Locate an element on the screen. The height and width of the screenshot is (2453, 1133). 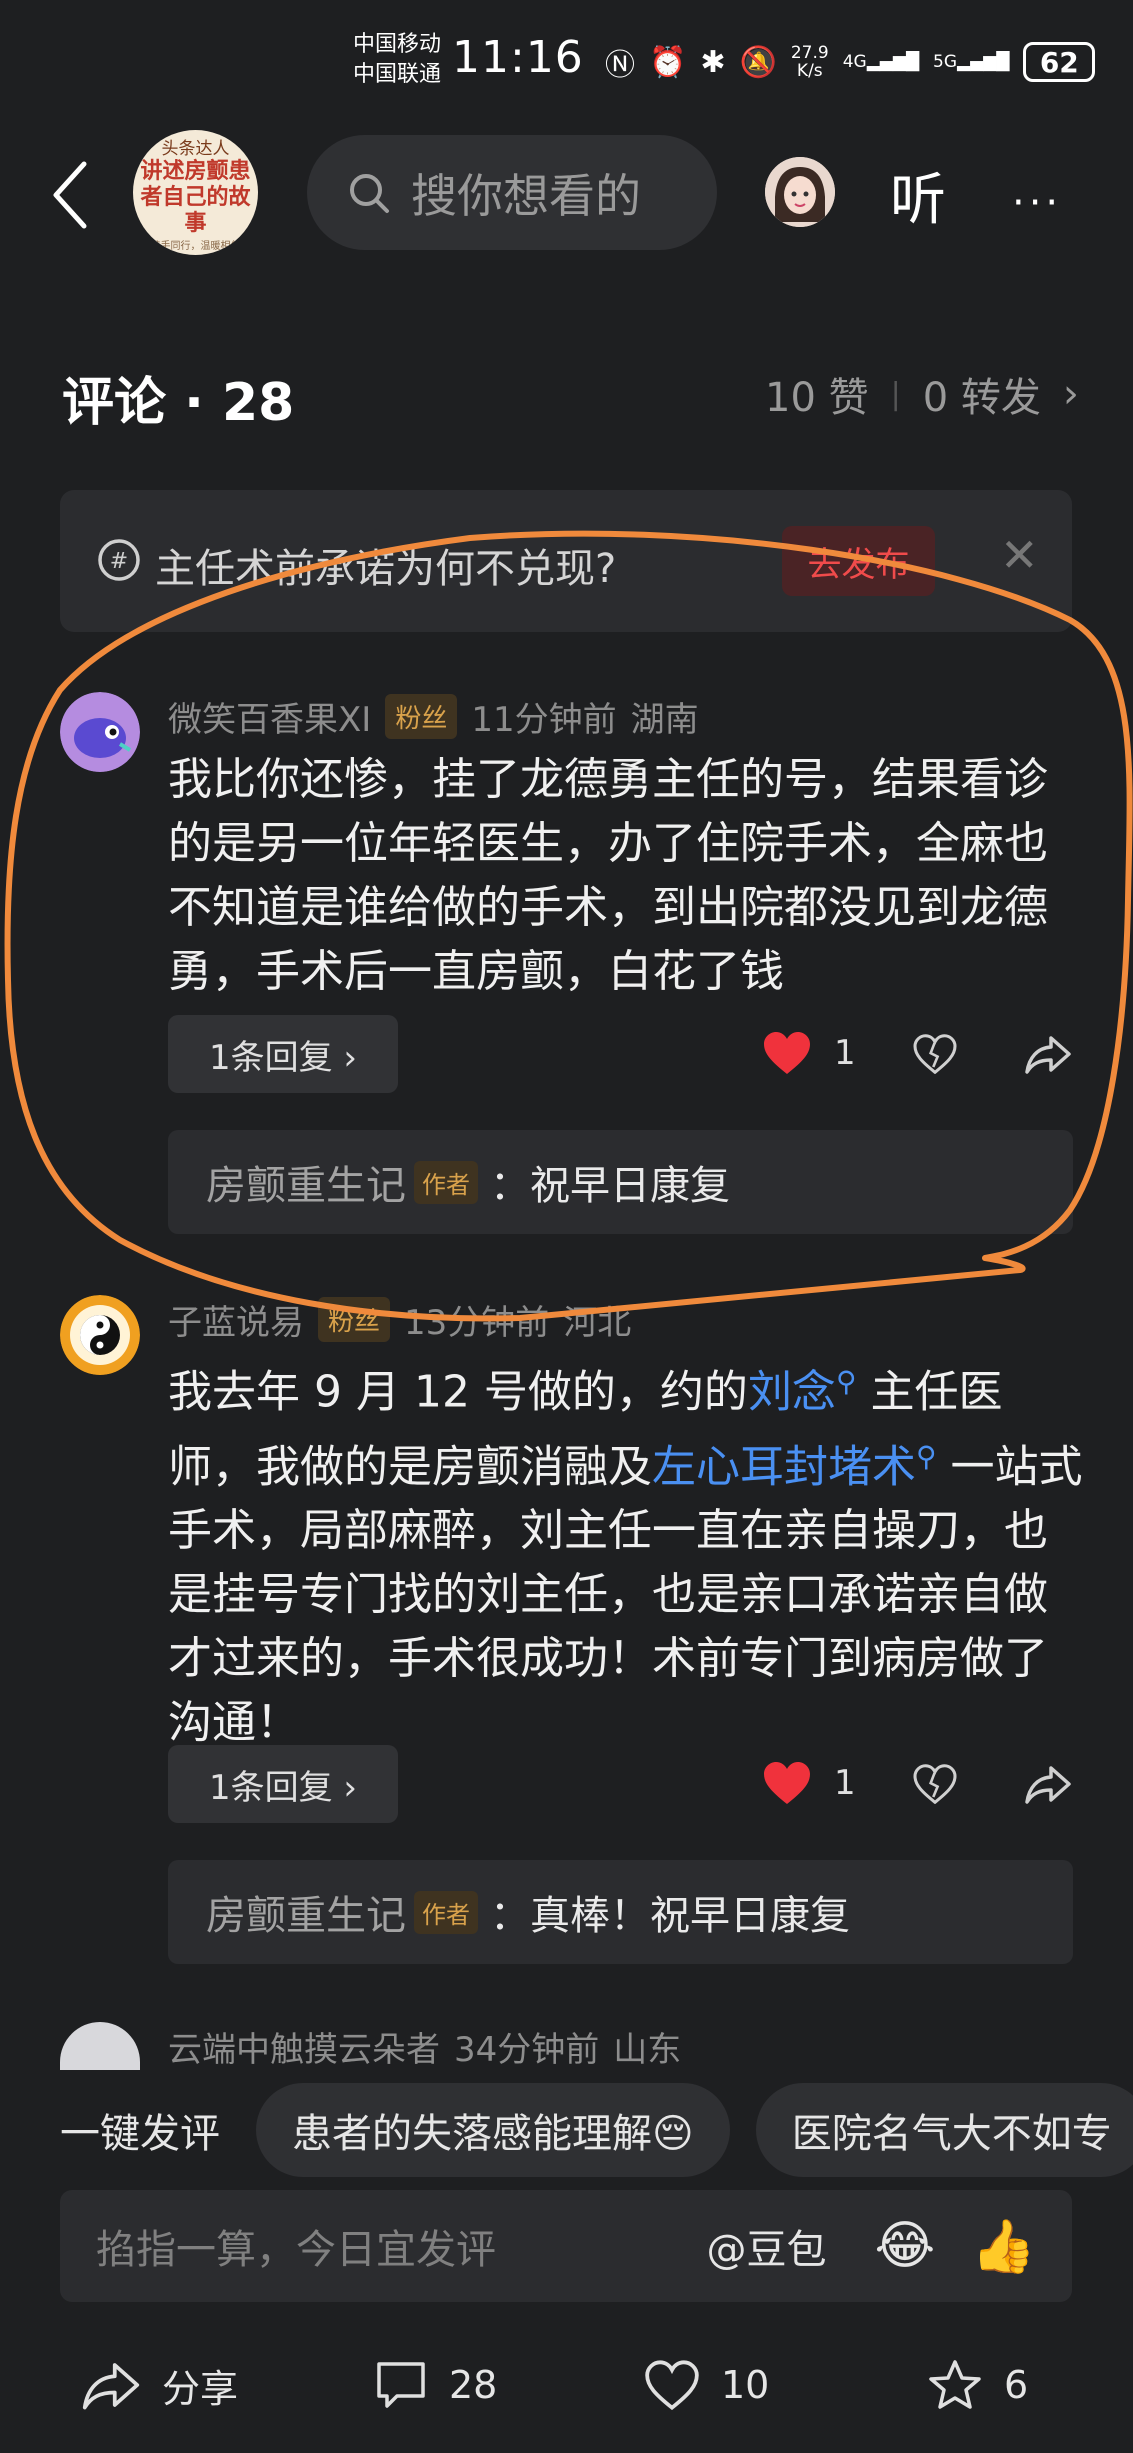
comment-location: 河北 is located at coordinates (597, 1323).